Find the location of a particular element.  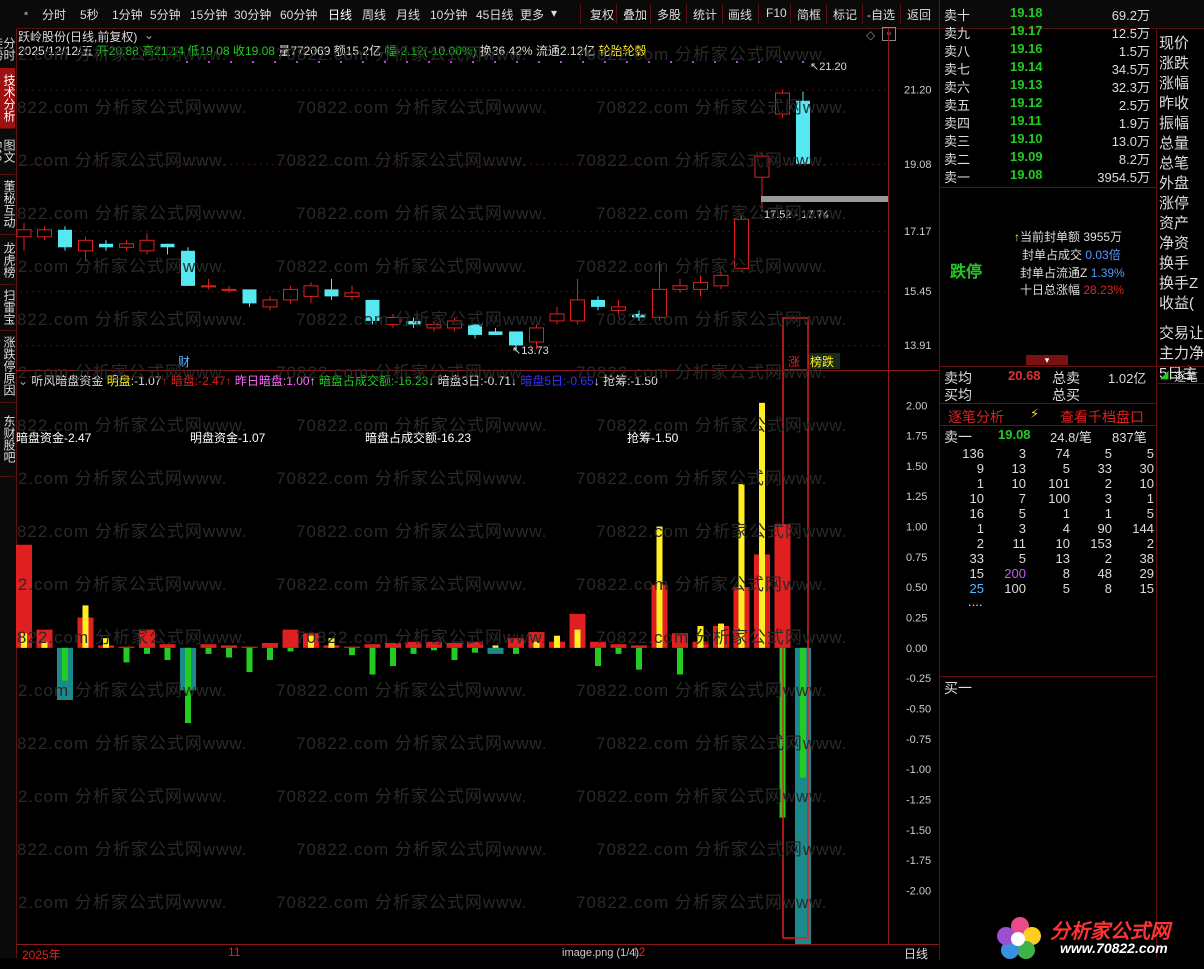

toolbar-right-item-6: 简框 is located at coordinates (809, 14).